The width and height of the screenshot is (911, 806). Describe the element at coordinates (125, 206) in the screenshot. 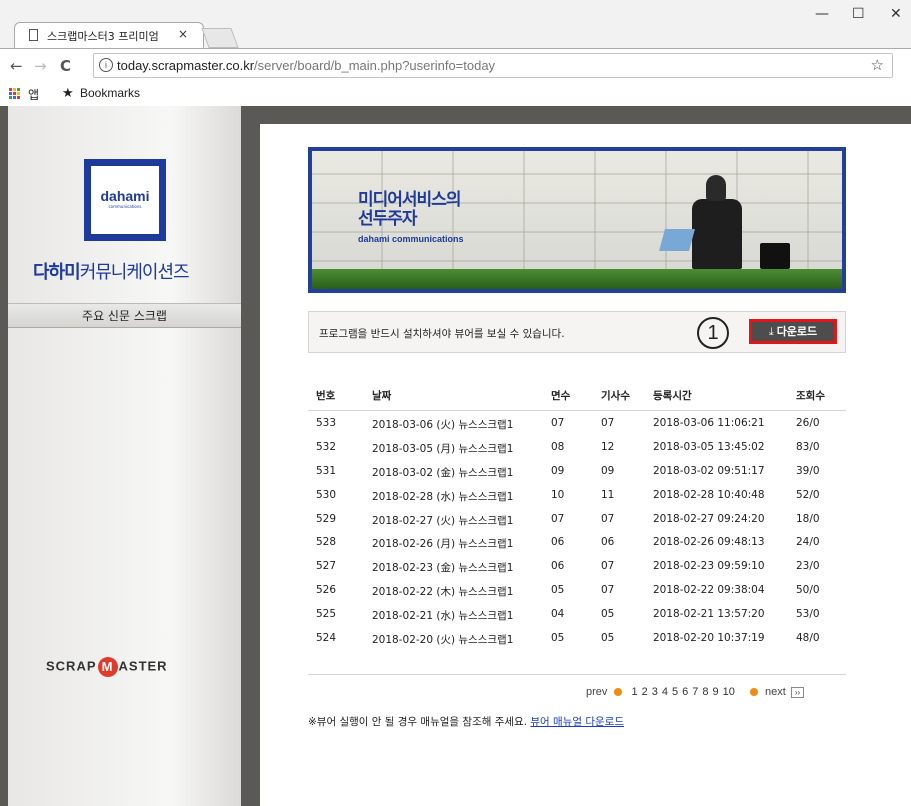

I see `logo-subtext: communications` at that location.